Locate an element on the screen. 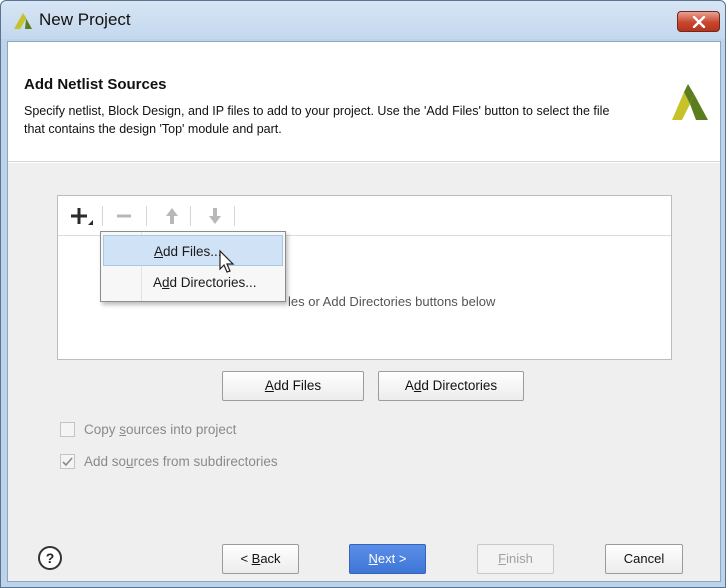 This screenshot has height=588, width=726. move-up-button is located at coordinates (172, 216).